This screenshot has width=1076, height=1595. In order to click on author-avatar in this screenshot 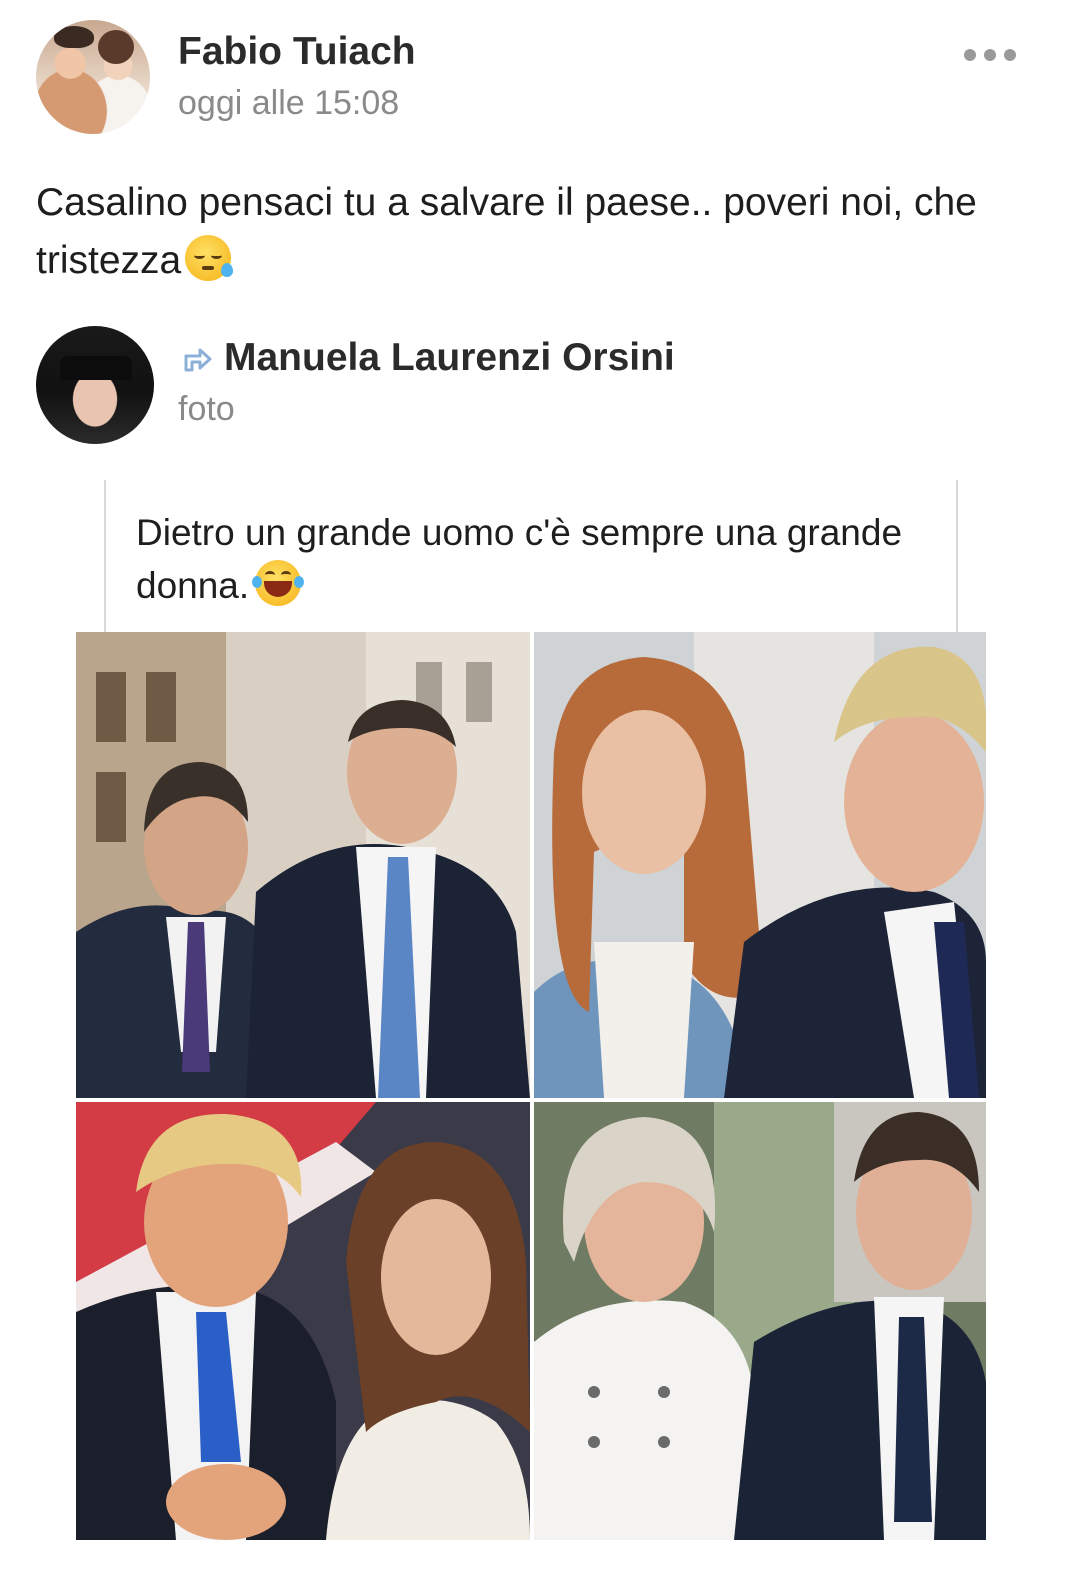, I will do `click(93, 77)`.